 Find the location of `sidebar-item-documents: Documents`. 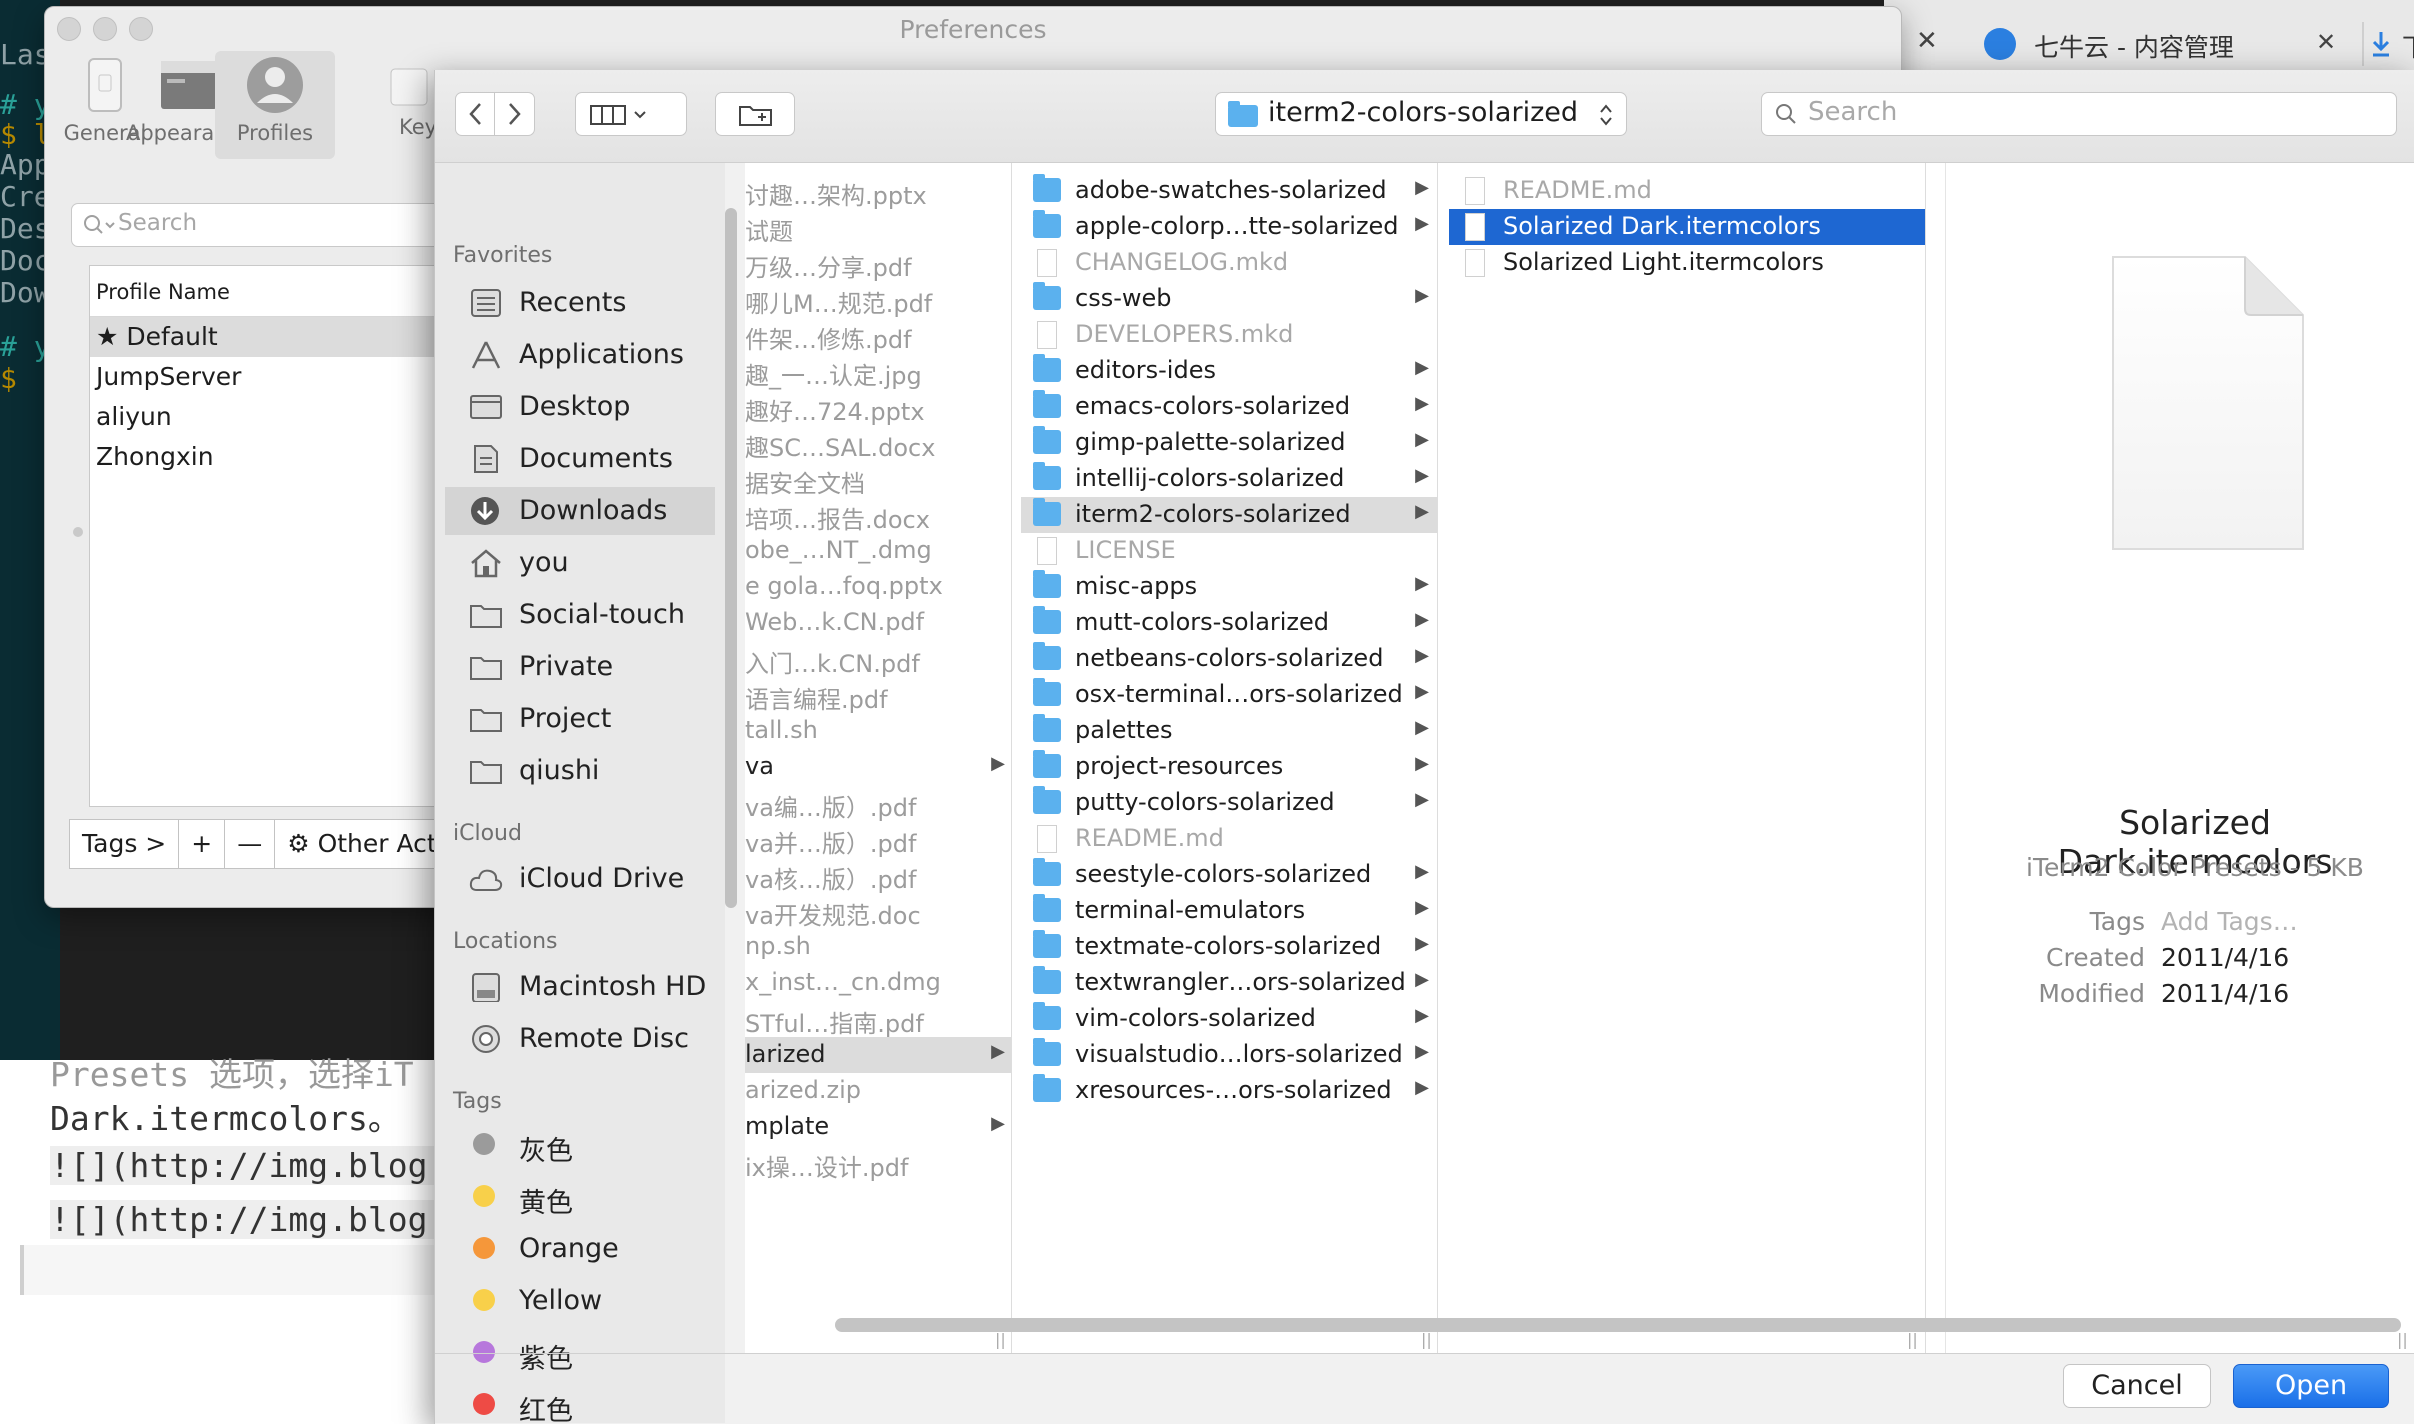

sidebar-item-documents: Documents is located at coordinates (575, 459).